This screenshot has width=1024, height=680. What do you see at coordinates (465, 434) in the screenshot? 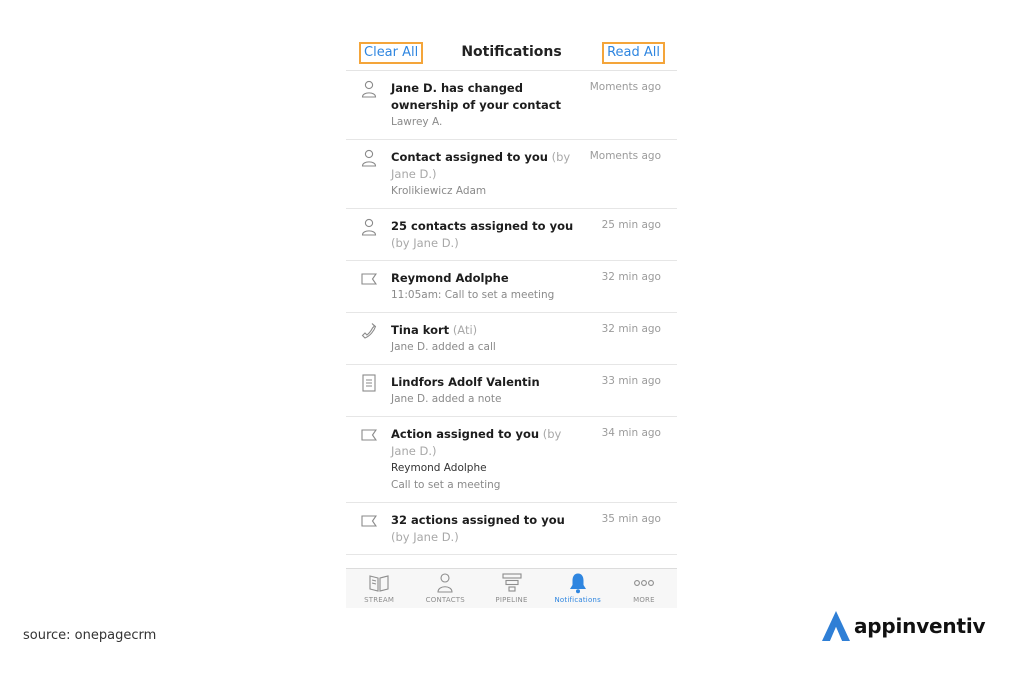
I see `notification-title: Action assigned to you` at bounding box center [465, 434].